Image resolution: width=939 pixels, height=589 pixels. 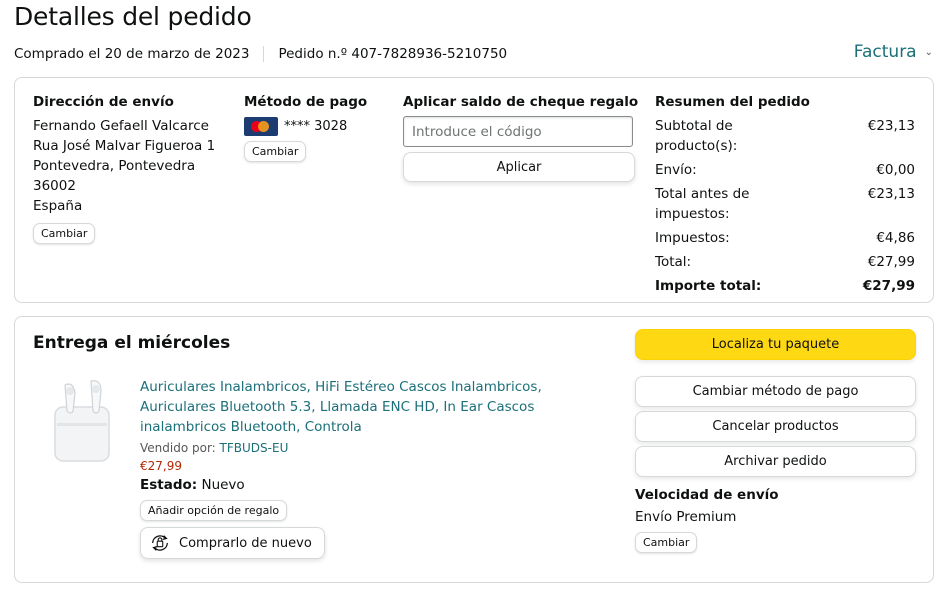 I want to click on summary-value: €0,00, so click(x=895, y=170).